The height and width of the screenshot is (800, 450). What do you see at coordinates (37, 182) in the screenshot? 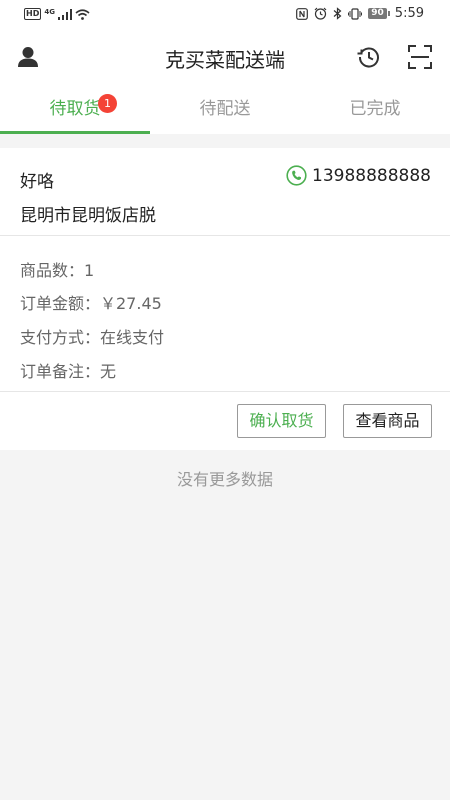
I see `customer-name: 好咯` at bounding box center [37, 182].